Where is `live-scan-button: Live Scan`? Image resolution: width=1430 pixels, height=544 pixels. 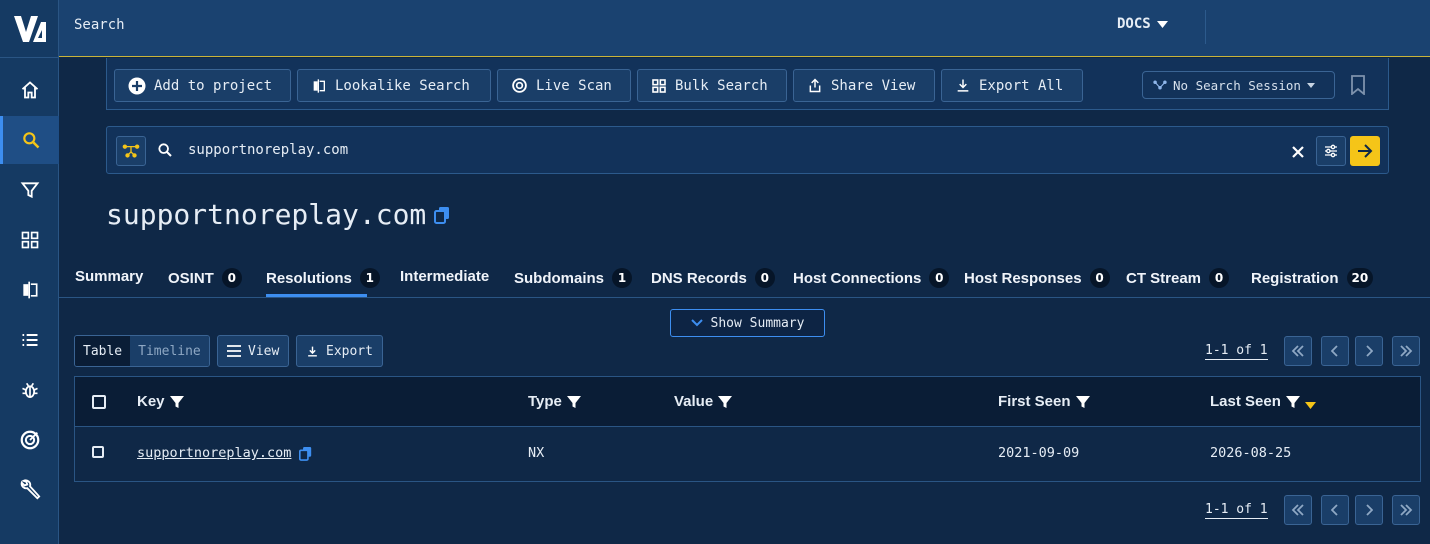 live-scan-button: Live Scan is located at coordinates (564, 85).